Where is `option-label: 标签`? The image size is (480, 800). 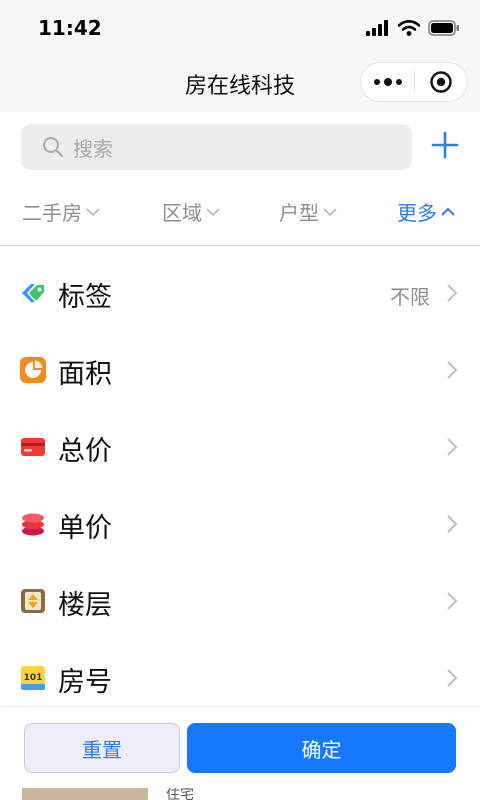 option-label: 标签 is located at coordinates (85, 297).